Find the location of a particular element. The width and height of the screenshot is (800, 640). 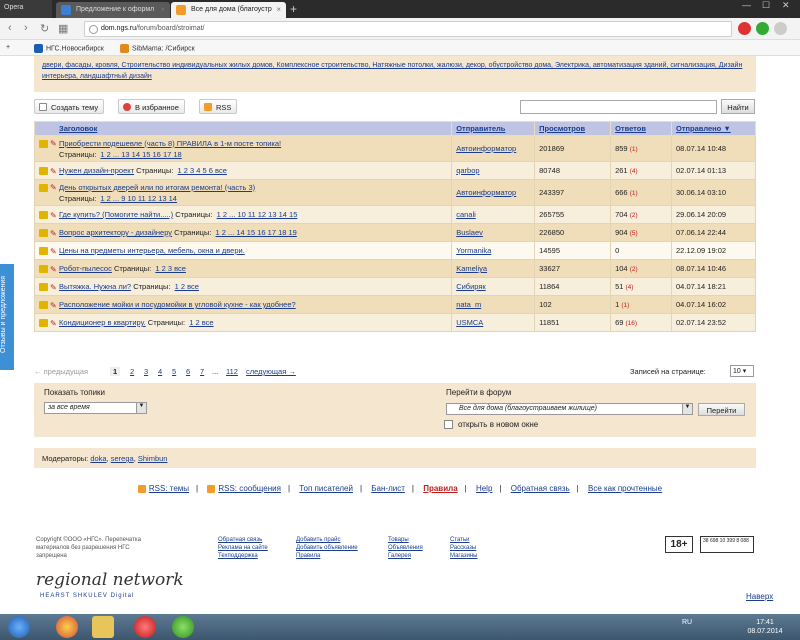

regional-network-logo: regional network is located at coordinates (110, 580).